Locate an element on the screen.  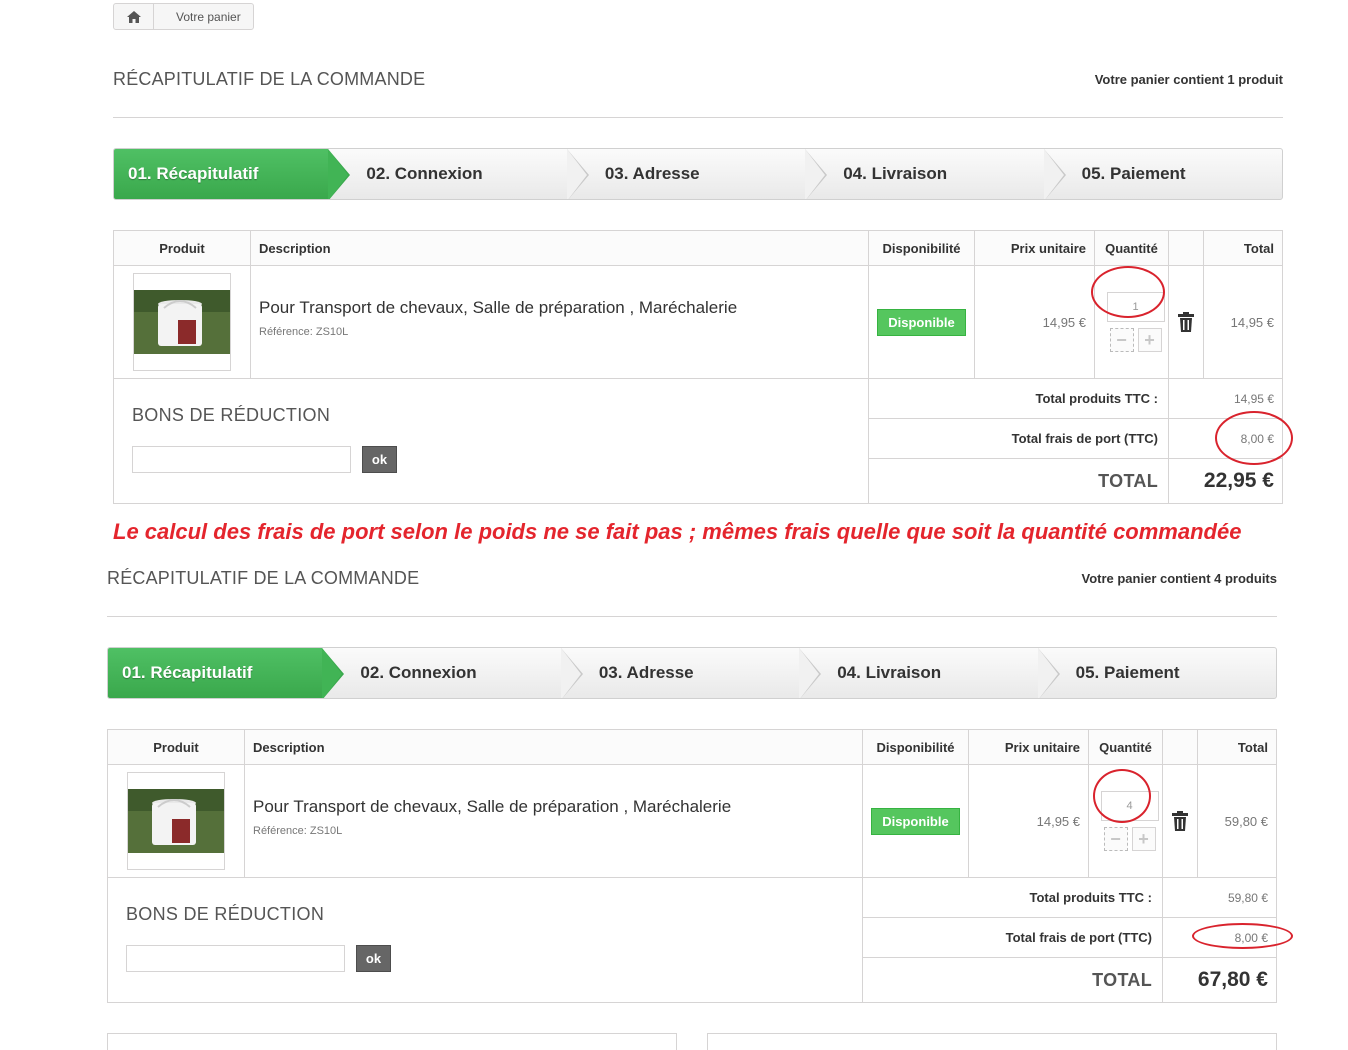
breadcrumb: Votre panier is located at coordinates (183, 16).